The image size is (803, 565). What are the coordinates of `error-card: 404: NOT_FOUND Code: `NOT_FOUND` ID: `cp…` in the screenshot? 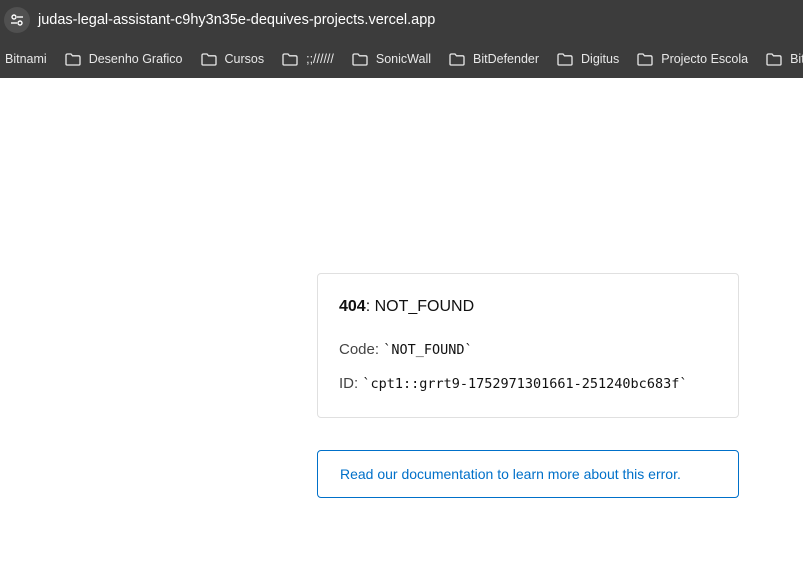 It's located at (528, 345).